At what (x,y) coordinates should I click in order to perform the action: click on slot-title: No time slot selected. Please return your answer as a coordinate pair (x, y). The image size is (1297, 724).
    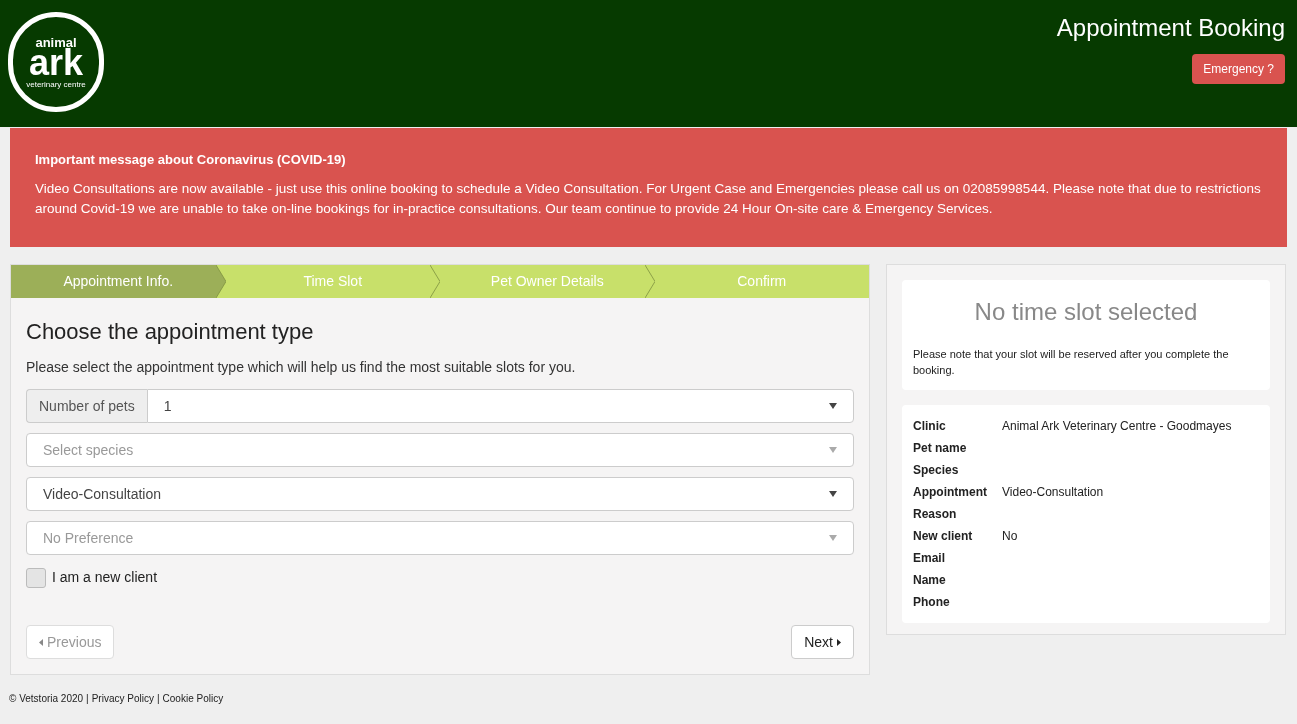
    Looking at the image, I should click on (1086, 312).